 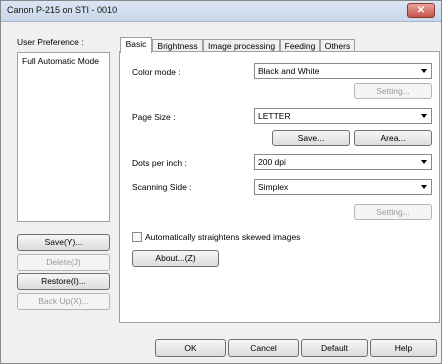 I want to click on color-mode-value: Black and White, so click(x=289, y=71).